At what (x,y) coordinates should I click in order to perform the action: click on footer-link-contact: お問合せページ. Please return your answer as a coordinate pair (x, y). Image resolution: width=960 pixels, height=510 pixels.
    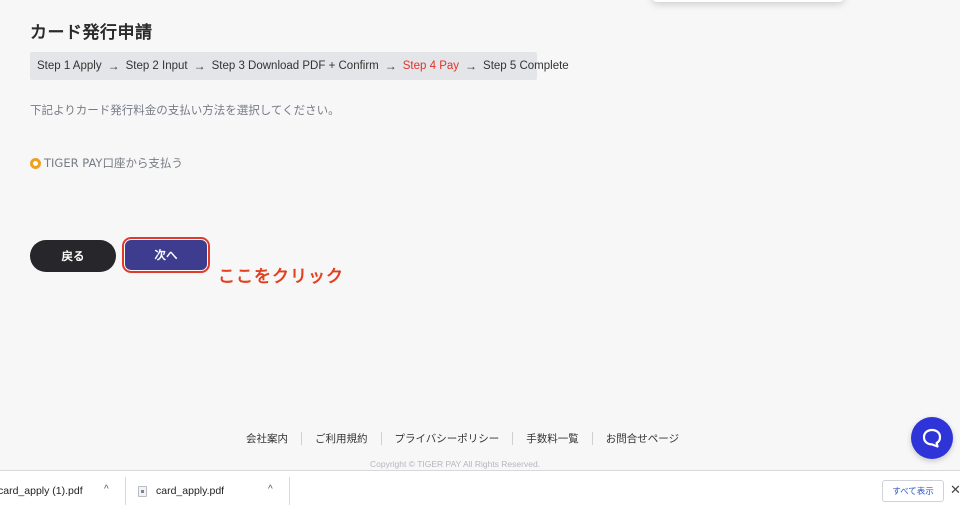
    Looking at the image, I should click on (642, 438).